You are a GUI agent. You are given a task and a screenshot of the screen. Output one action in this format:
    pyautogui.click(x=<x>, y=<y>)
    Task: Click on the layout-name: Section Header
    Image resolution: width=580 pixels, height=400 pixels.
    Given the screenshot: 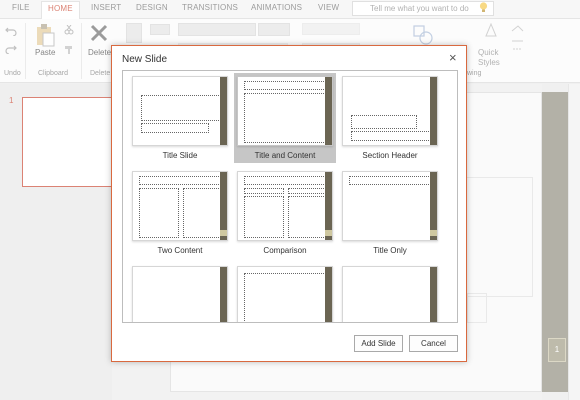 What is the action you would take?
    pyautogui.click(x=390, y=155)
    